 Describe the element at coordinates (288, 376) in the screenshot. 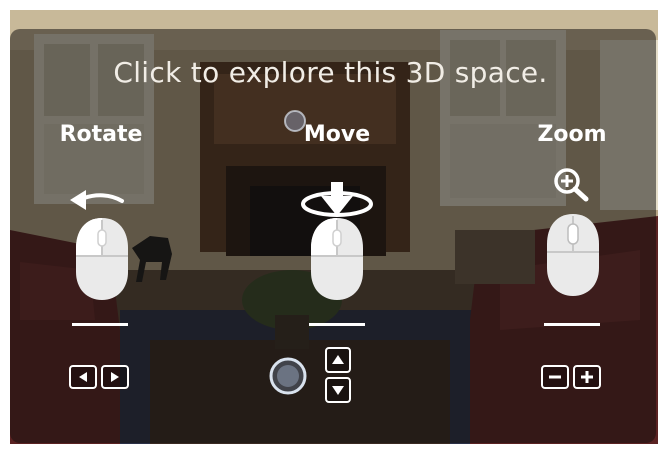

I see `position-reticle-icon` at that location.